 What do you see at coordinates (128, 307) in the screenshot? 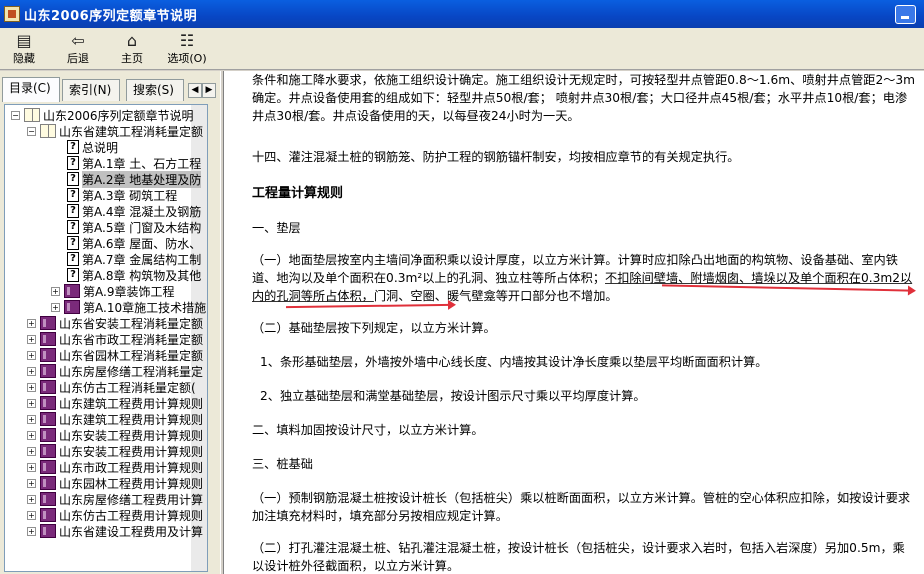
I see `tree-item: + 第A.10章施工技术措施` at bounding box center [128, 307].